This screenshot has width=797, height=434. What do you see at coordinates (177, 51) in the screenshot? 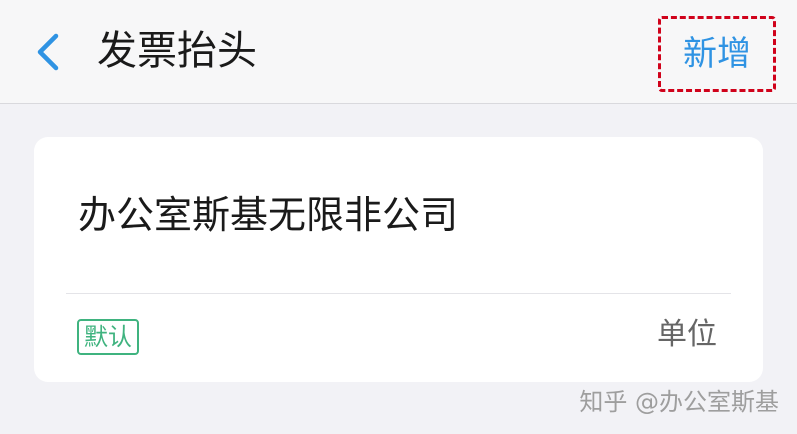
I see `page-title: 发票抬头` at bounding box center [177, 51].